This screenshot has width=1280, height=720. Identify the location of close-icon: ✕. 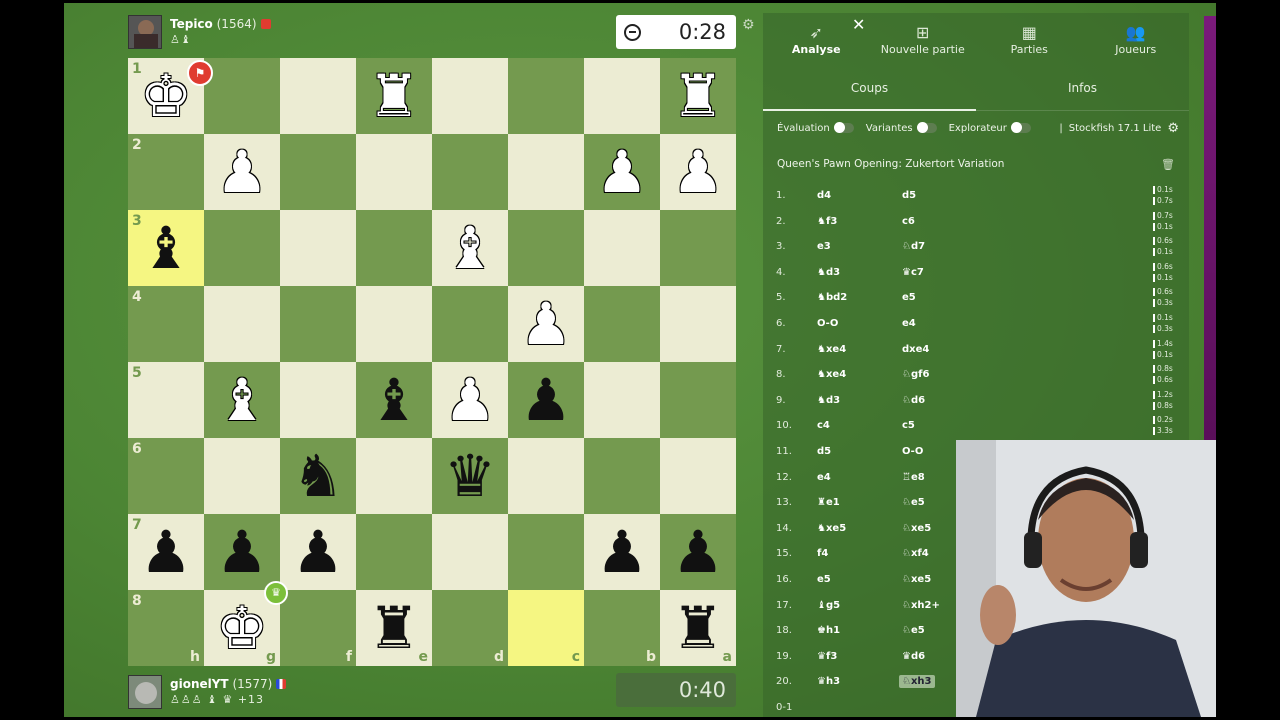
(858, 24).